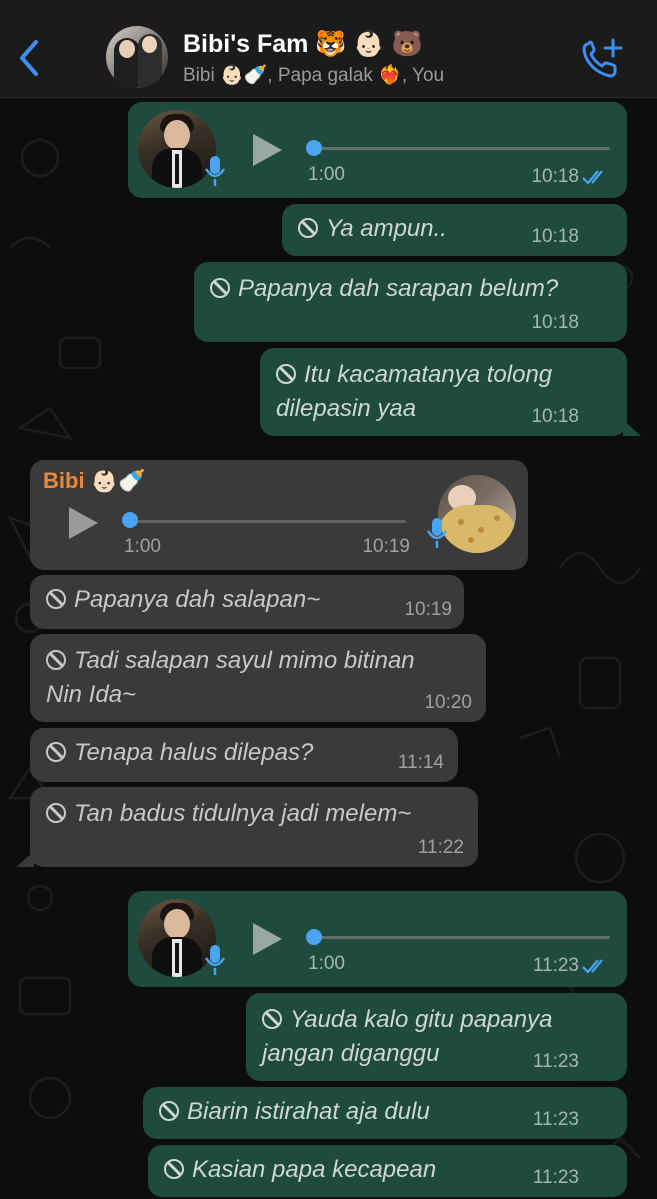 This screenshot has height=1199, width=657. What do you see at coordinates (454, 230) in the screenshot?
I see `deleted-message-out: Ya ampun.. 10:18` at bounding box center [454, 230].